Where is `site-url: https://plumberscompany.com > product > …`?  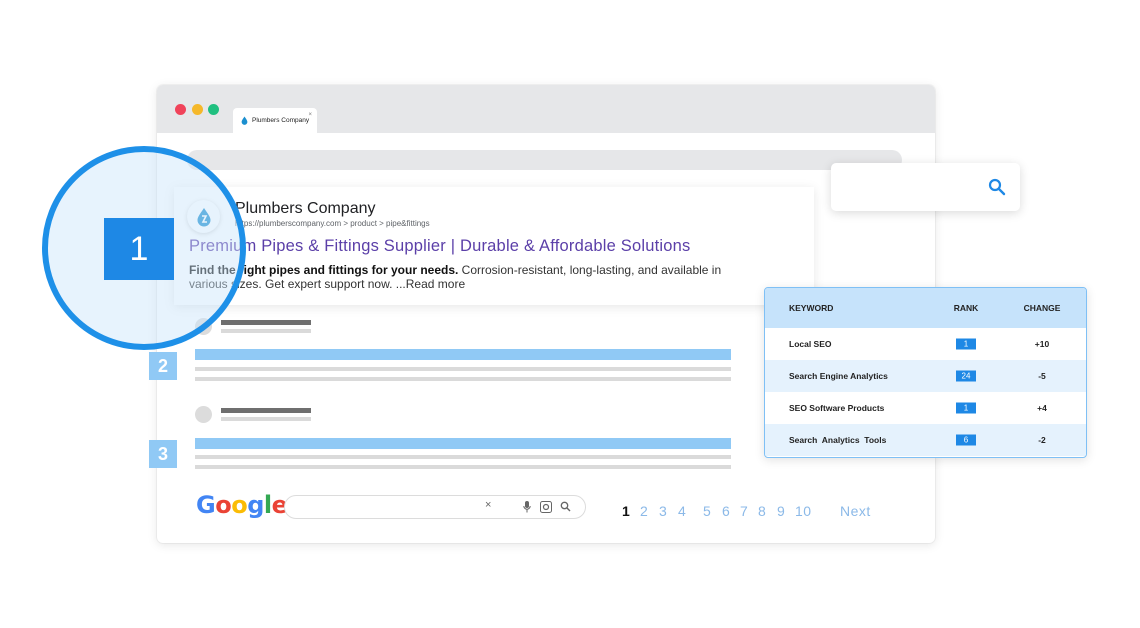
site-url: https://plumberscompany.com > product > … is located at coordinates (332, 223).